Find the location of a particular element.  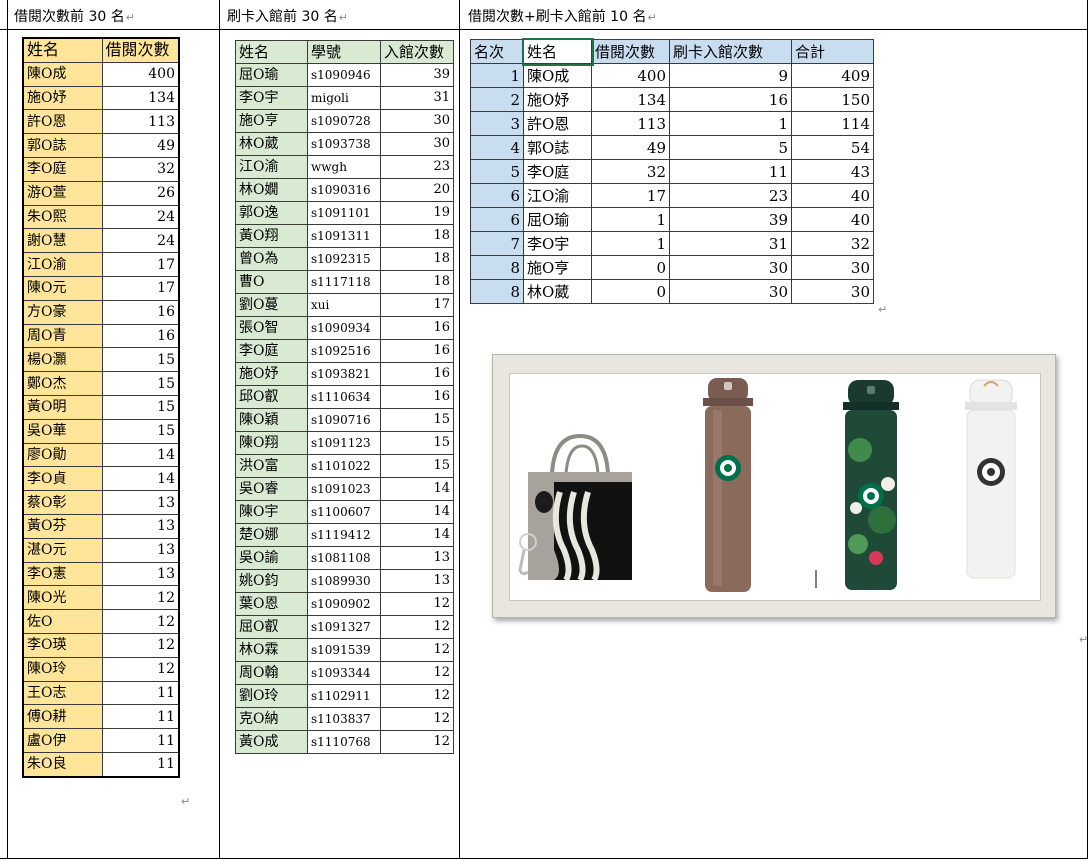

table-row: 李O憲 13 is located at coordinates (101, 574).